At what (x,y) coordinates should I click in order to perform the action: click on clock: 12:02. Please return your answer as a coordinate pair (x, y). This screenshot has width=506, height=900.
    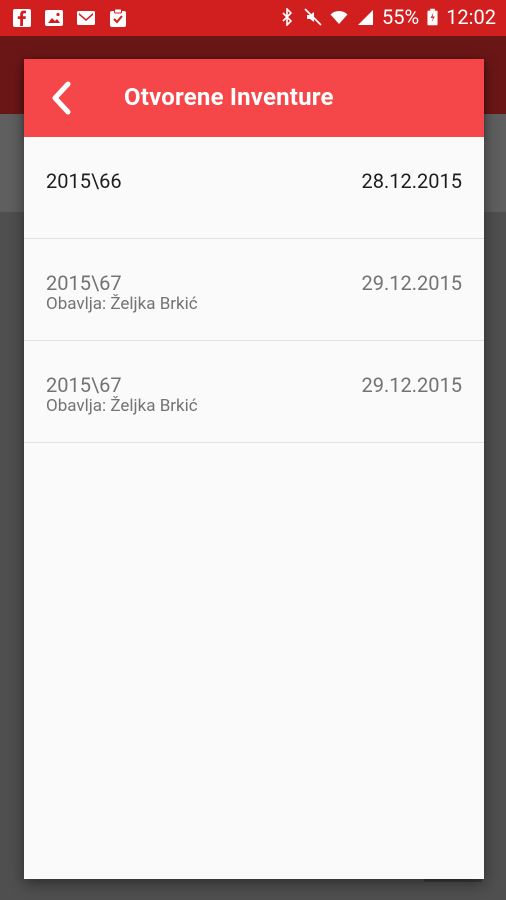
    Looking at the image, I should click on (471, 17).